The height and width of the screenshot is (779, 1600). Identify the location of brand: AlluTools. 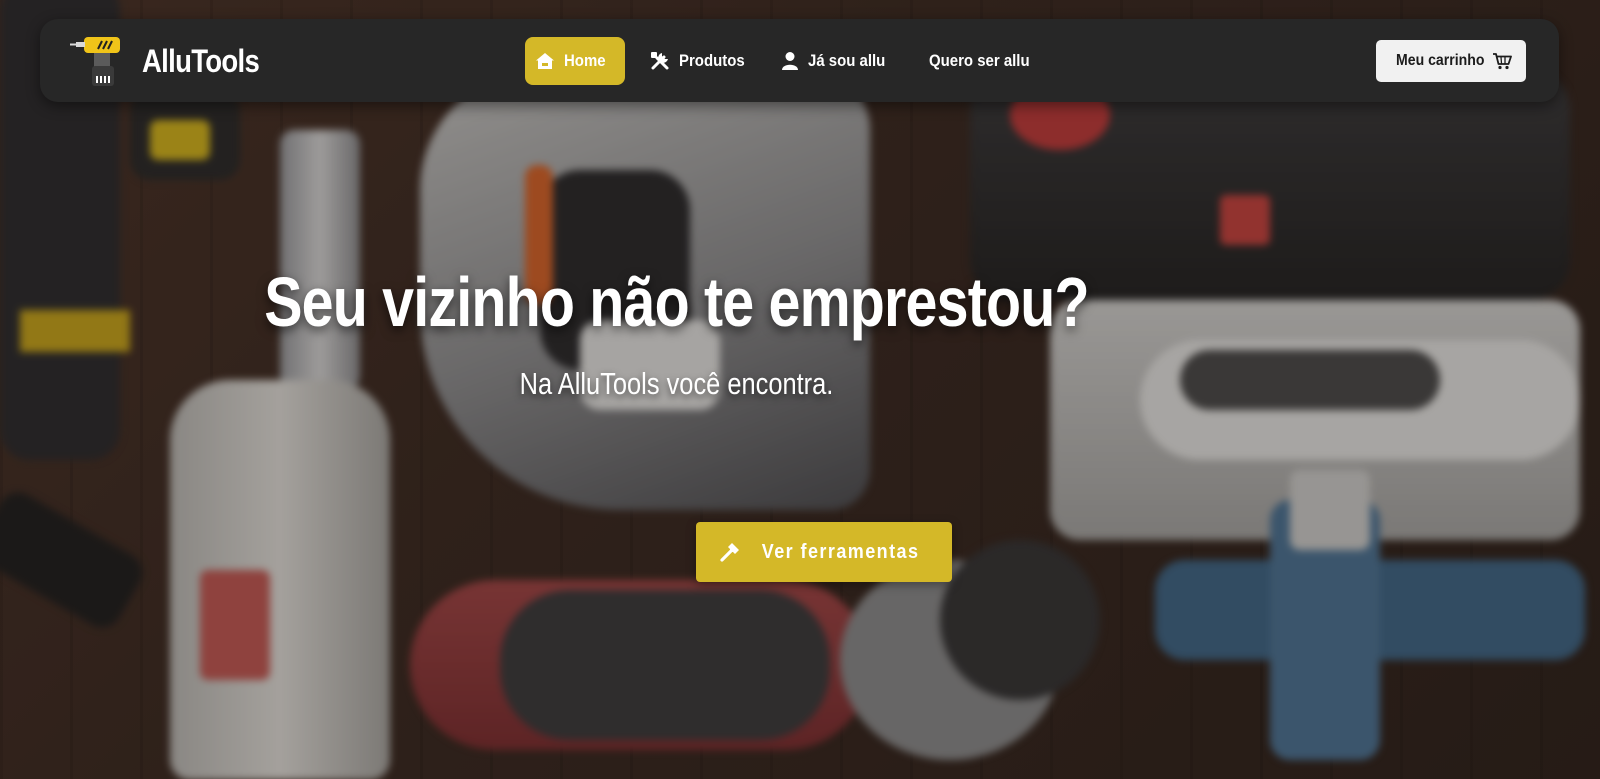
(174, 61).